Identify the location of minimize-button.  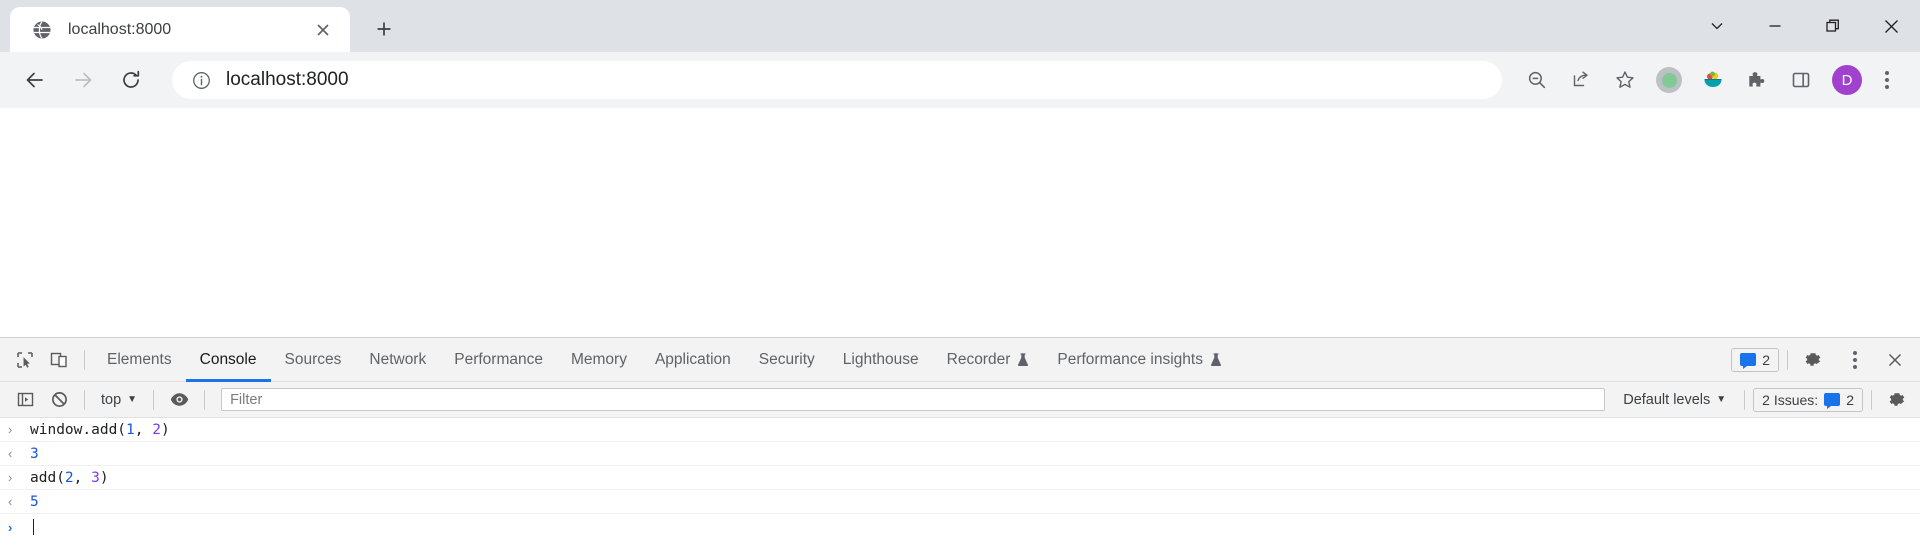
(1775, 26).